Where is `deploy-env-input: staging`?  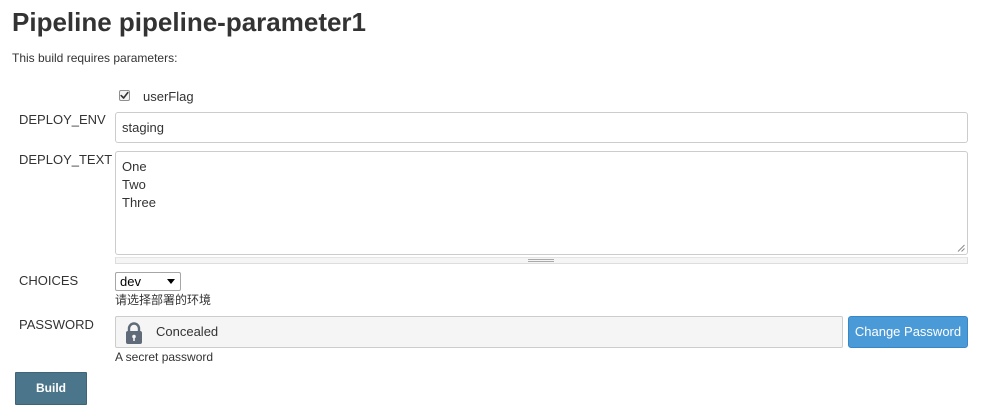
deploy-env-input: staging is located at coordinates (541, 127).